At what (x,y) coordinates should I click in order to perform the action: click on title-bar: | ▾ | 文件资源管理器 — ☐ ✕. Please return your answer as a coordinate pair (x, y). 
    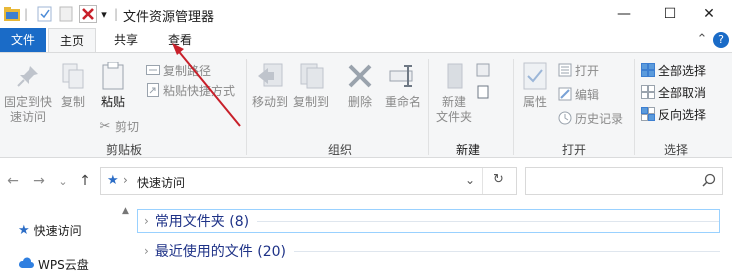
    Looking at the image, I should click on (366, 14).